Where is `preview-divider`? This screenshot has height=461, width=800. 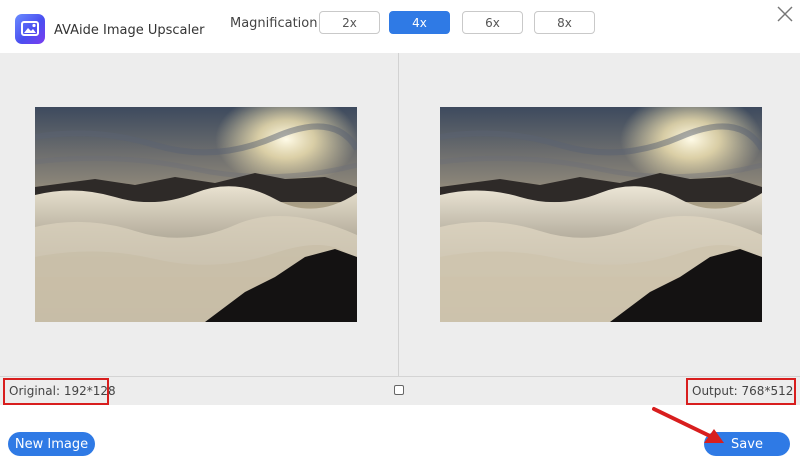 preview-divider is located at coordinates (398, 214).